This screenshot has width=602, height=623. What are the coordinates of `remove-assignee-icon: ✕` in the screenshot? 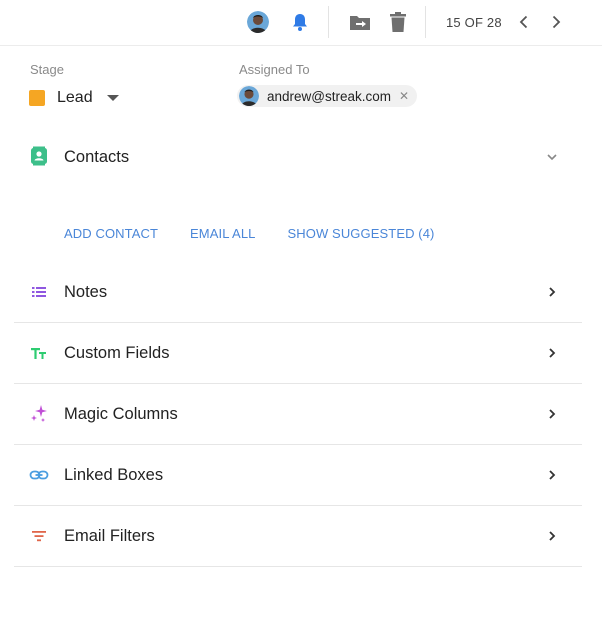 It's located at (404, 96).